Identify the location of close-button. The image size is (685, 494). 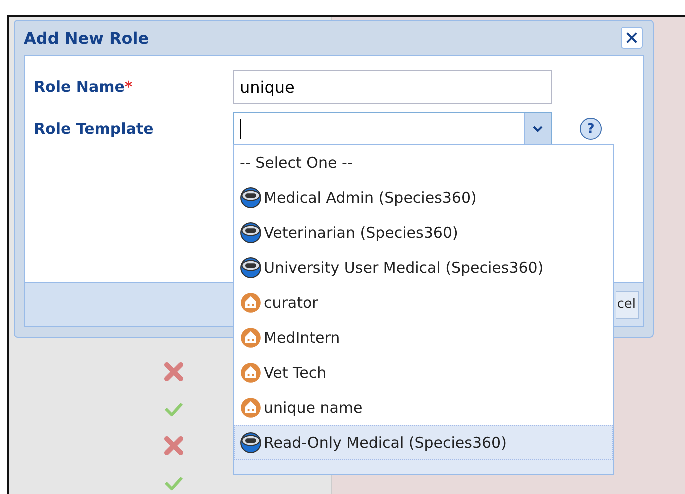
(632, 38).